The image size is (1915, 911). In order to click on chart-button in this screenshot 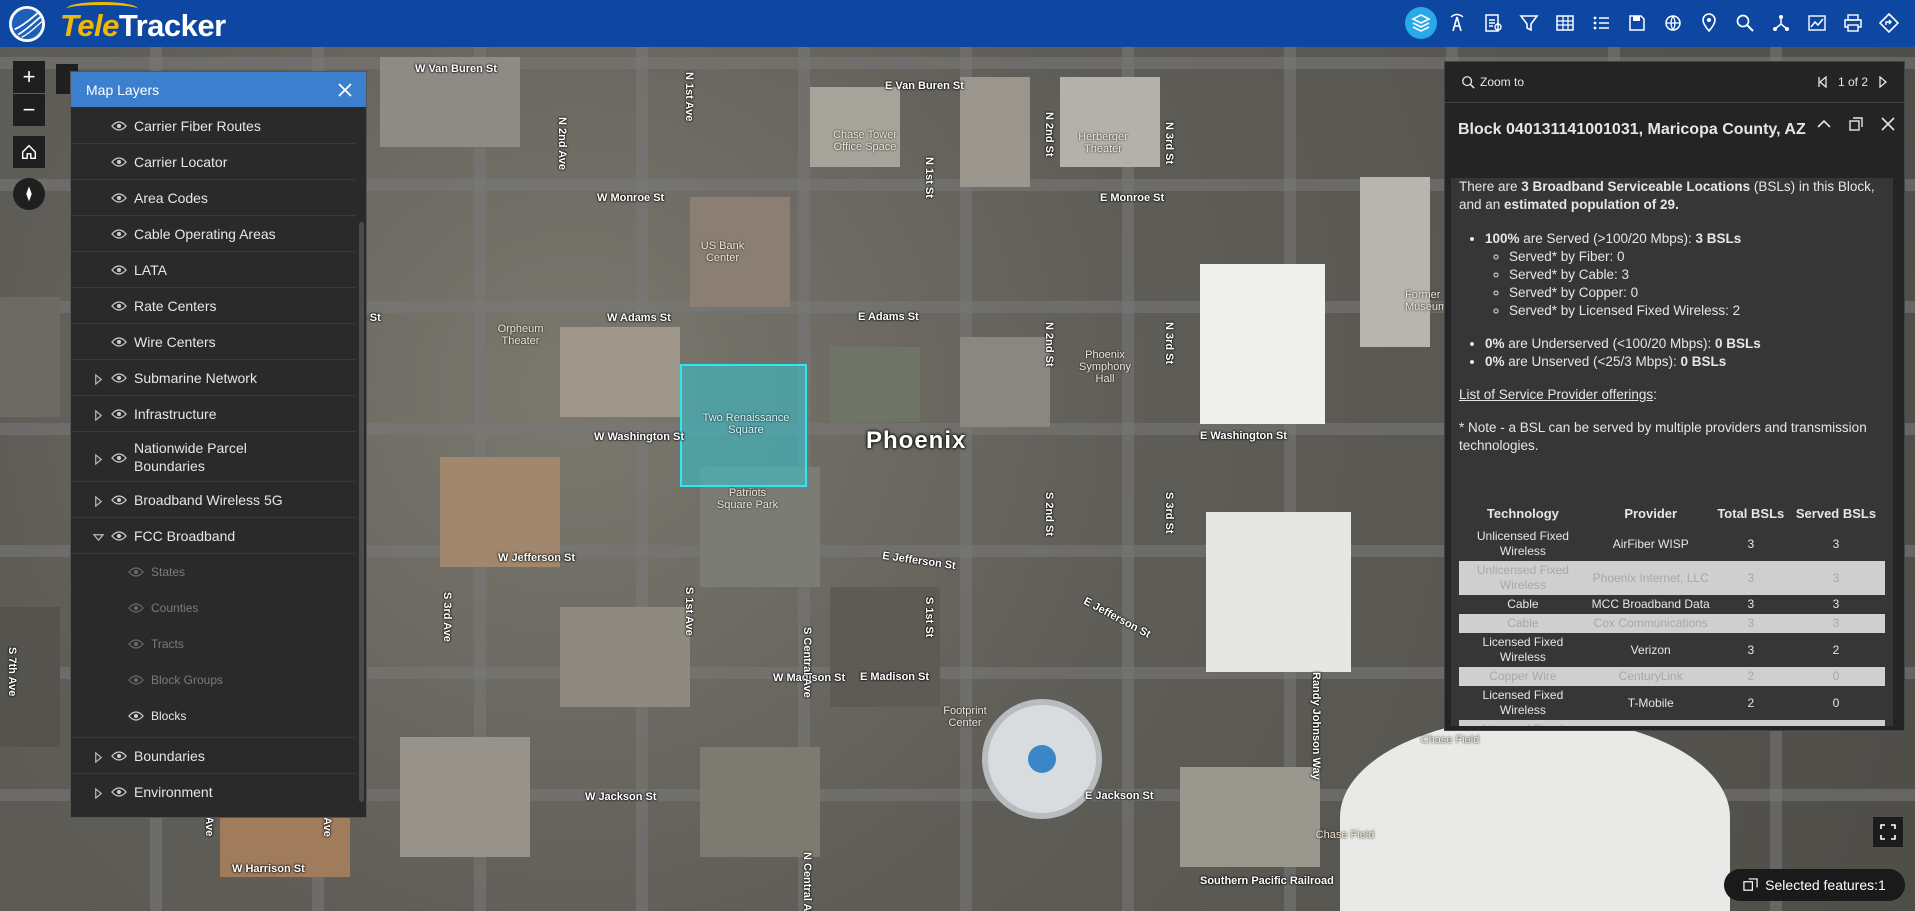, I will do `click(1817, 23)`.